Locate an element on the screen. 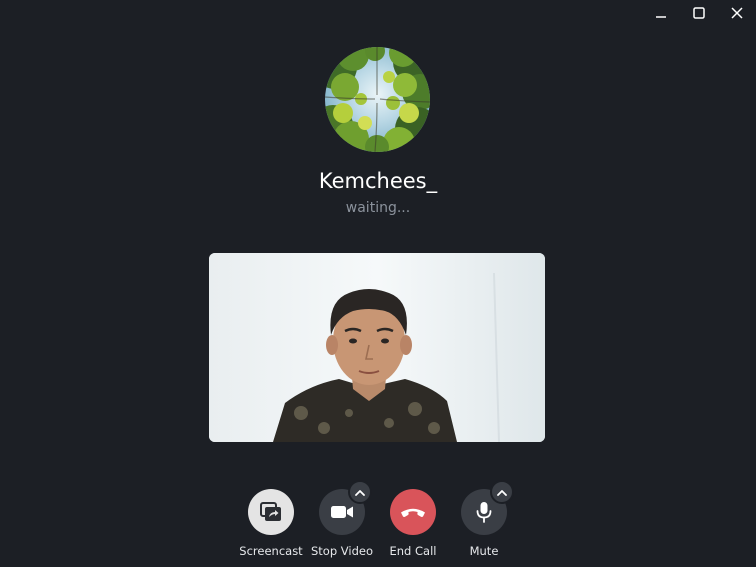  close-icon is located at coordinates (737, 13).